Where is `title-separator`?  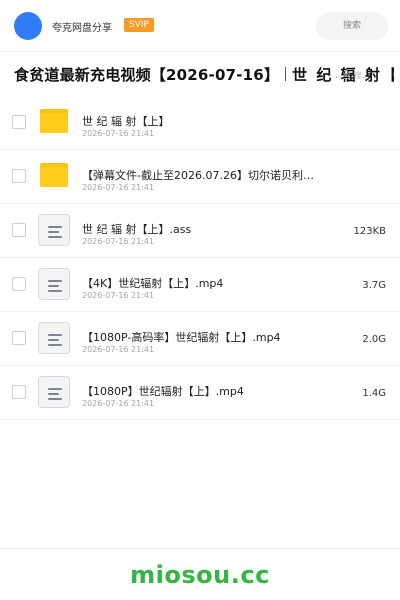
title-separator is located at coordinates (286, 74).